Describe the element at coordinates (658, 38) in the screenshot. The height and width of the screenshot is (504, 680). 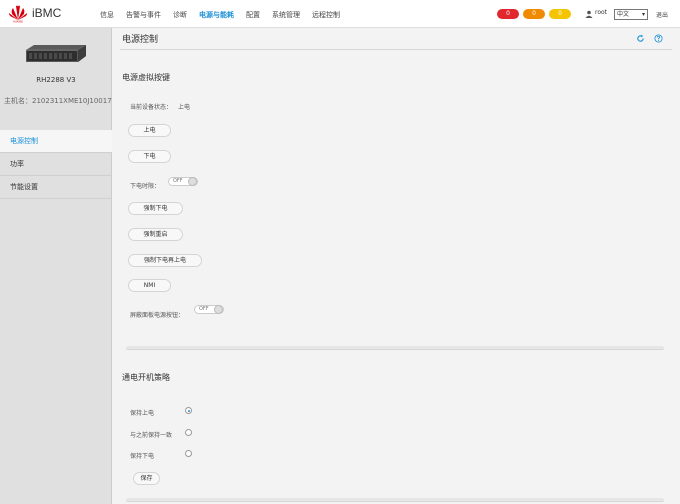
I see `help-icon` at that location.